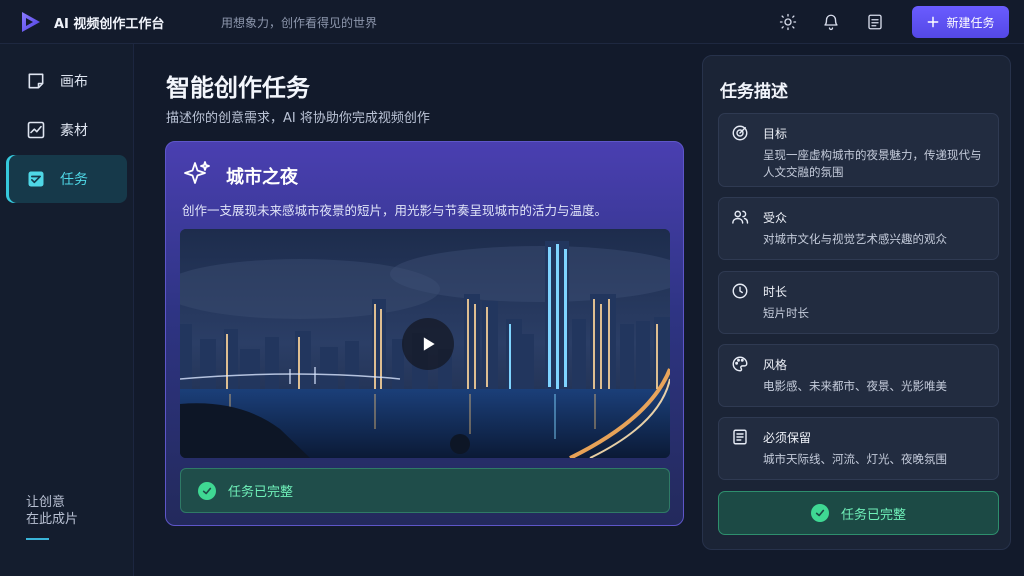 This screenshot has width=1024, height=576. I want to click on field-value: 城市天际线、河流、灯光、夜晚氛围, so click(855, 459).